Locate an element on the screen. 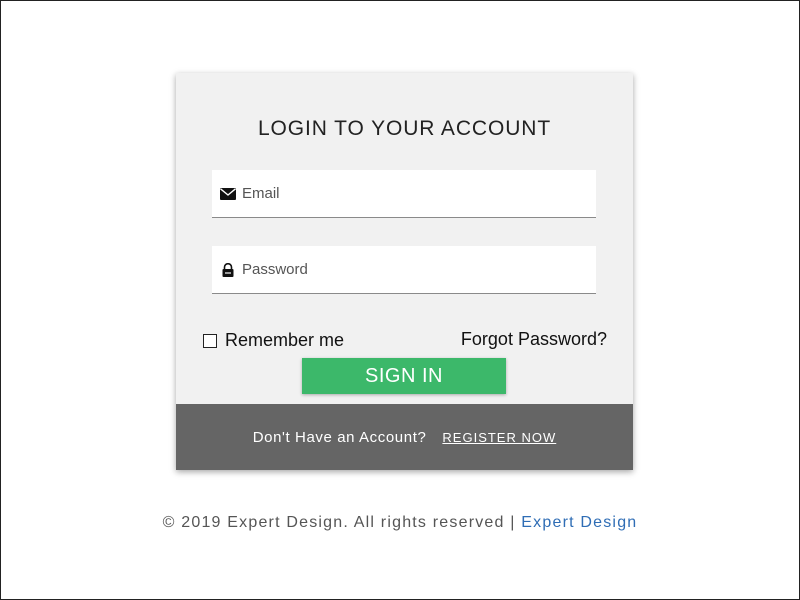  password-field is located at coordinates (404, 270).